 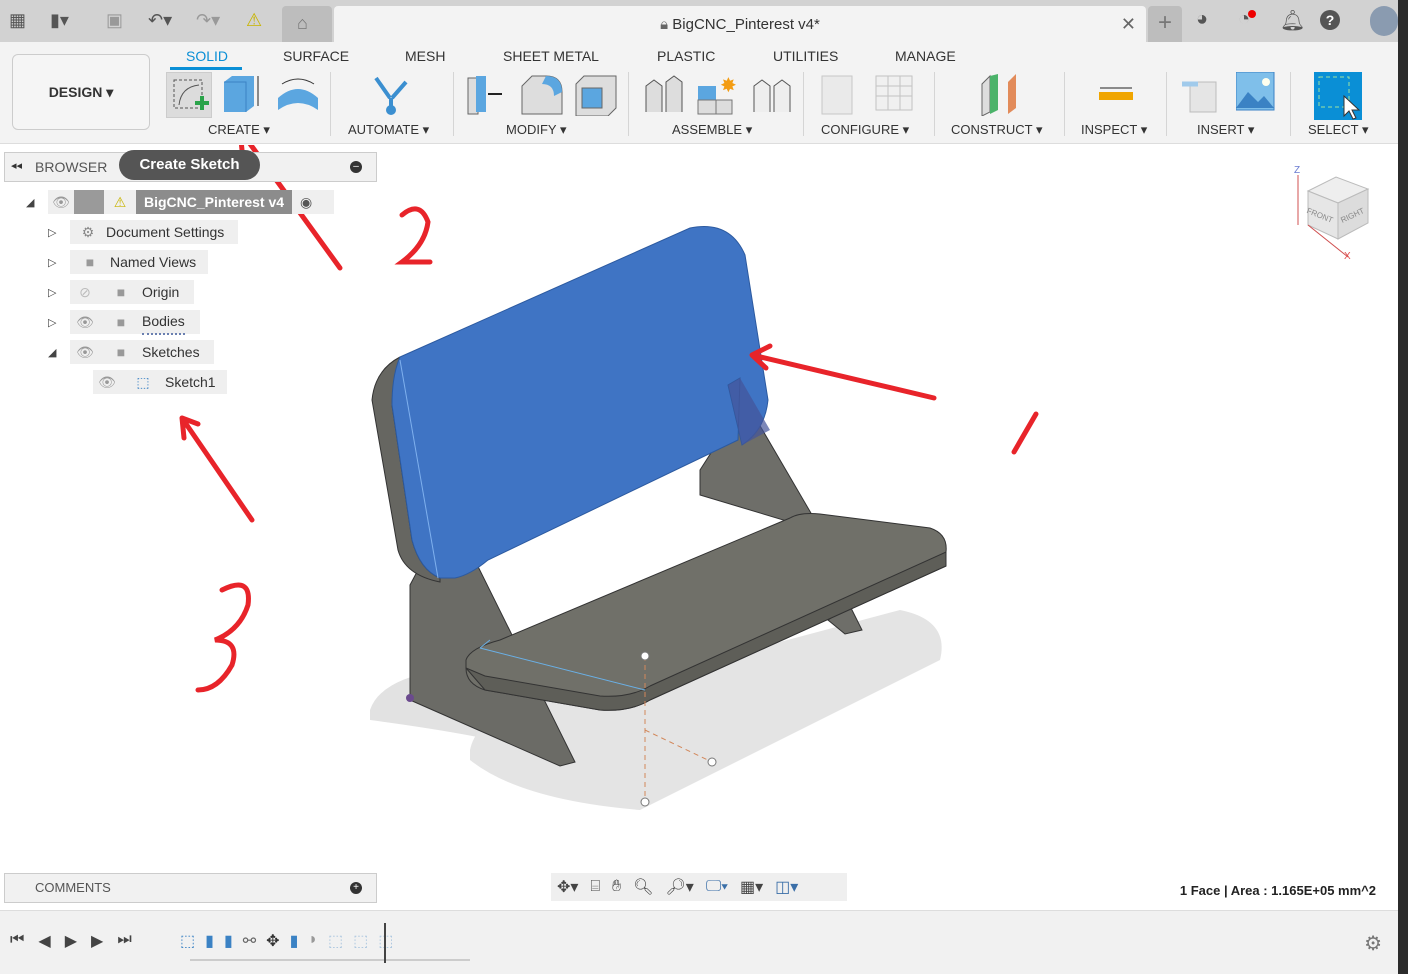 I want to click on grid-icon: ▦, so click(x=17, y=20).